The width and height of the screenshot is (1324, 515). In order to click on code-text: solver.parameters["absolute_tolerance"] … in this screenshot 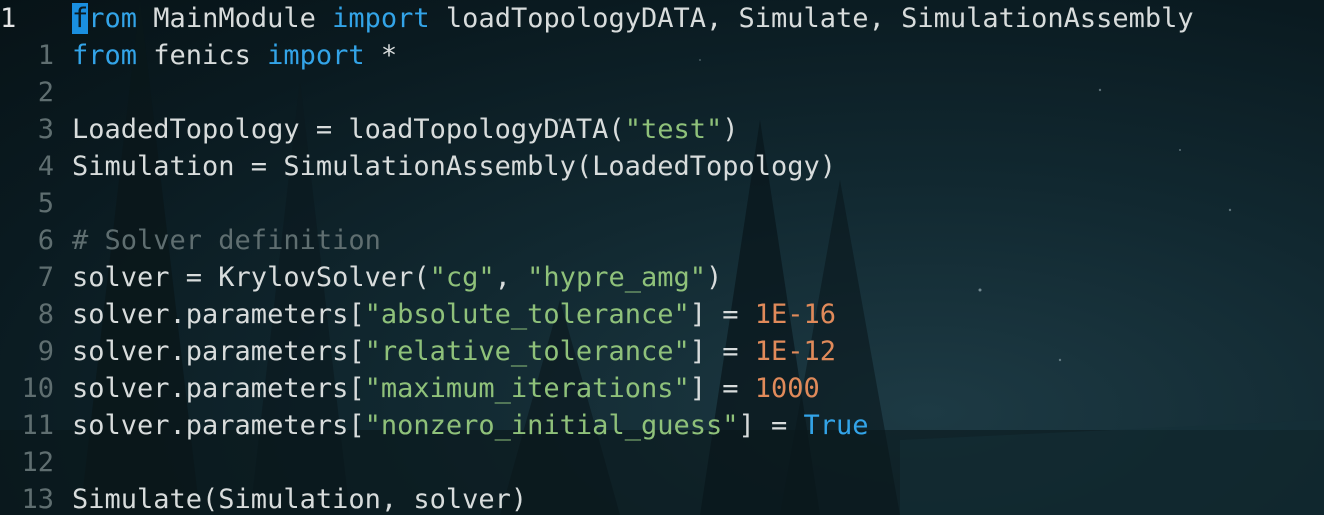, I will do `click(454, 314)`.